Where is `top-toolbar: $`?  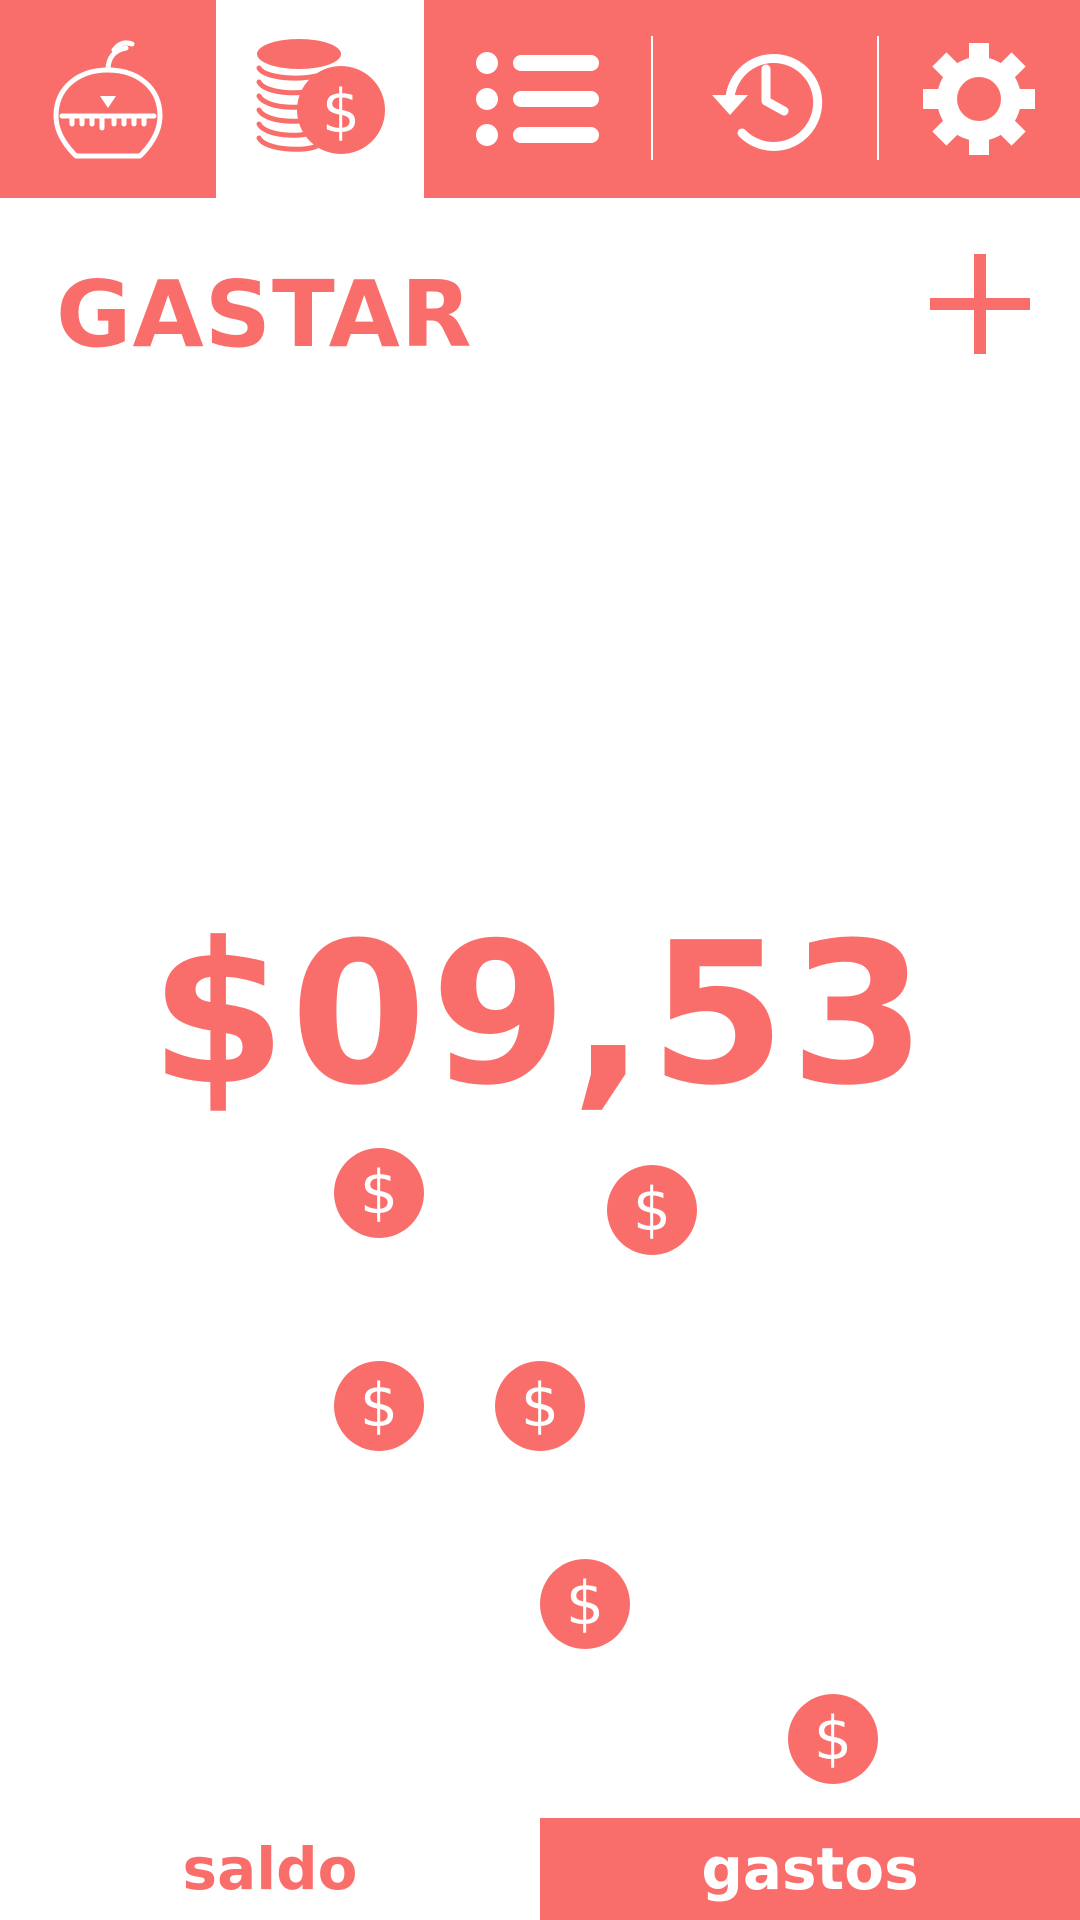
top-toolbar: $ is located at coordinates (540, 99).